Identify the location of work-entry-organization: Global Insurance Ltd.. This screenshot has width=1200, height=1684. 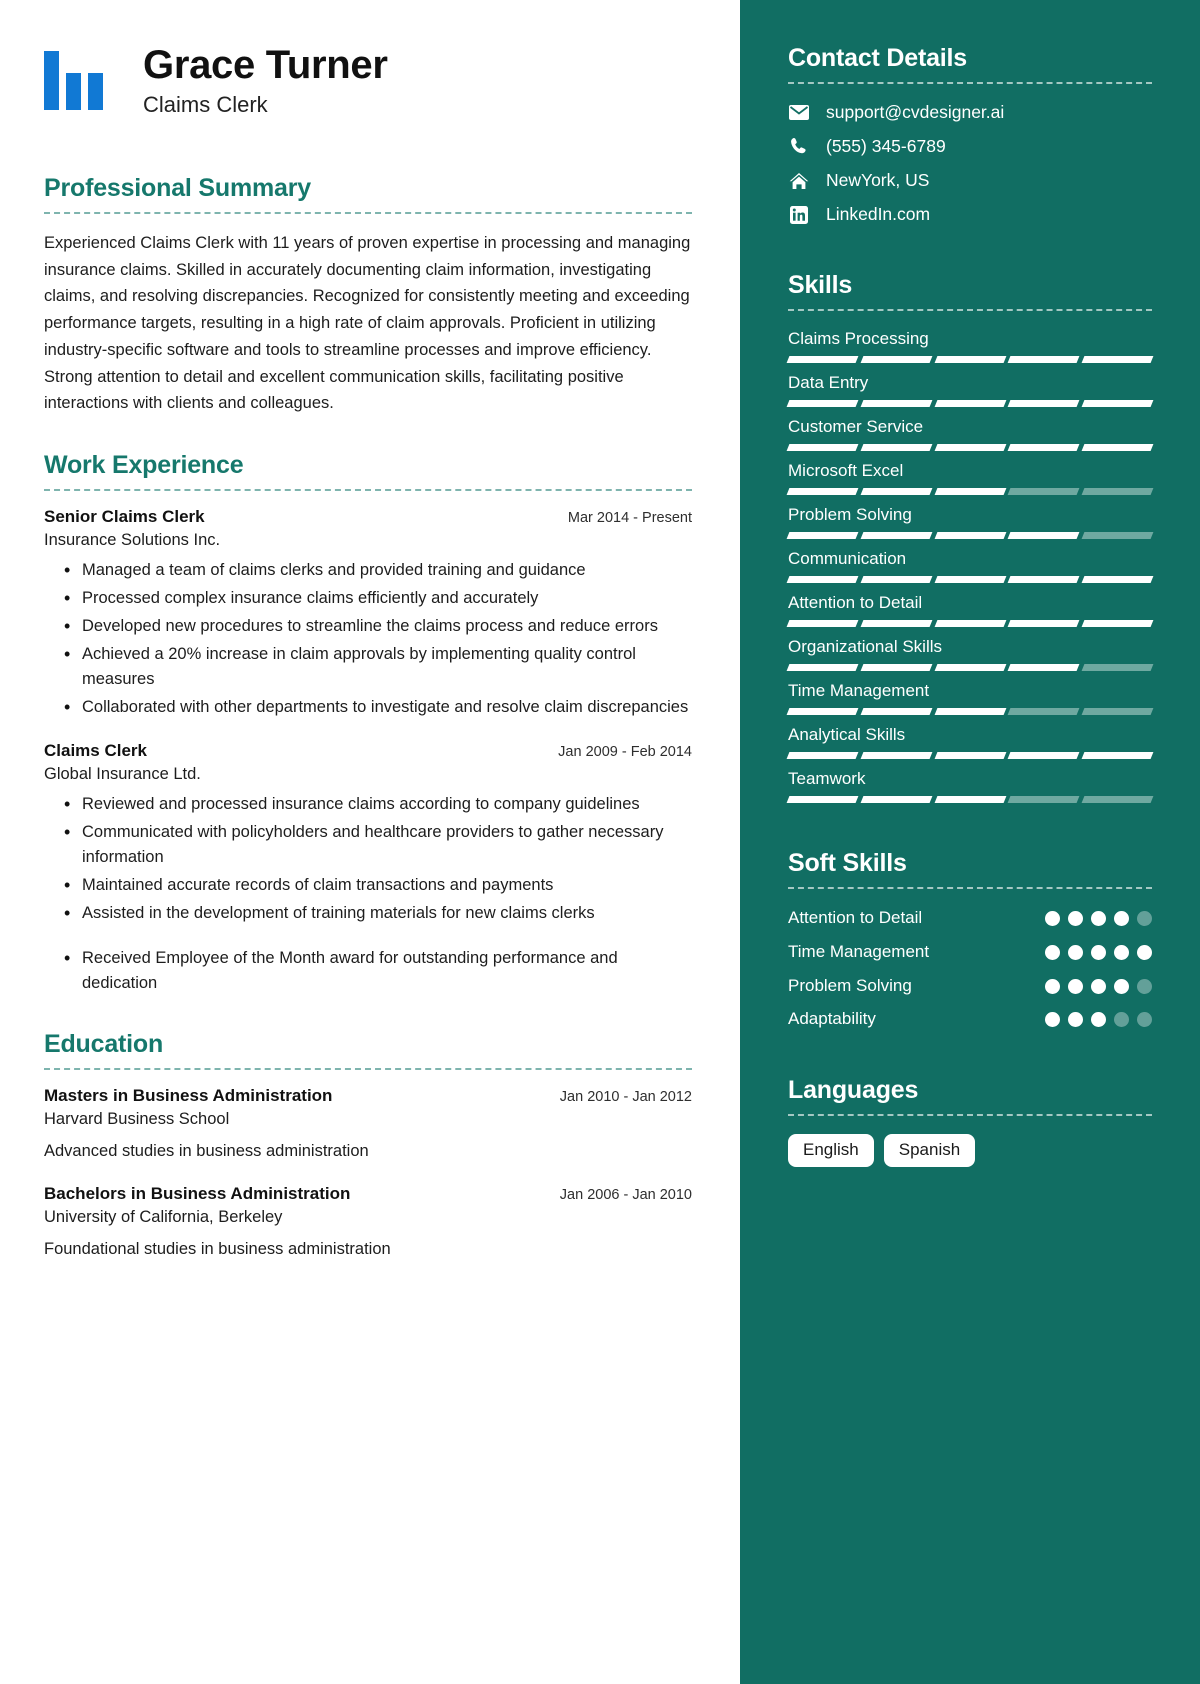
(122, 773).